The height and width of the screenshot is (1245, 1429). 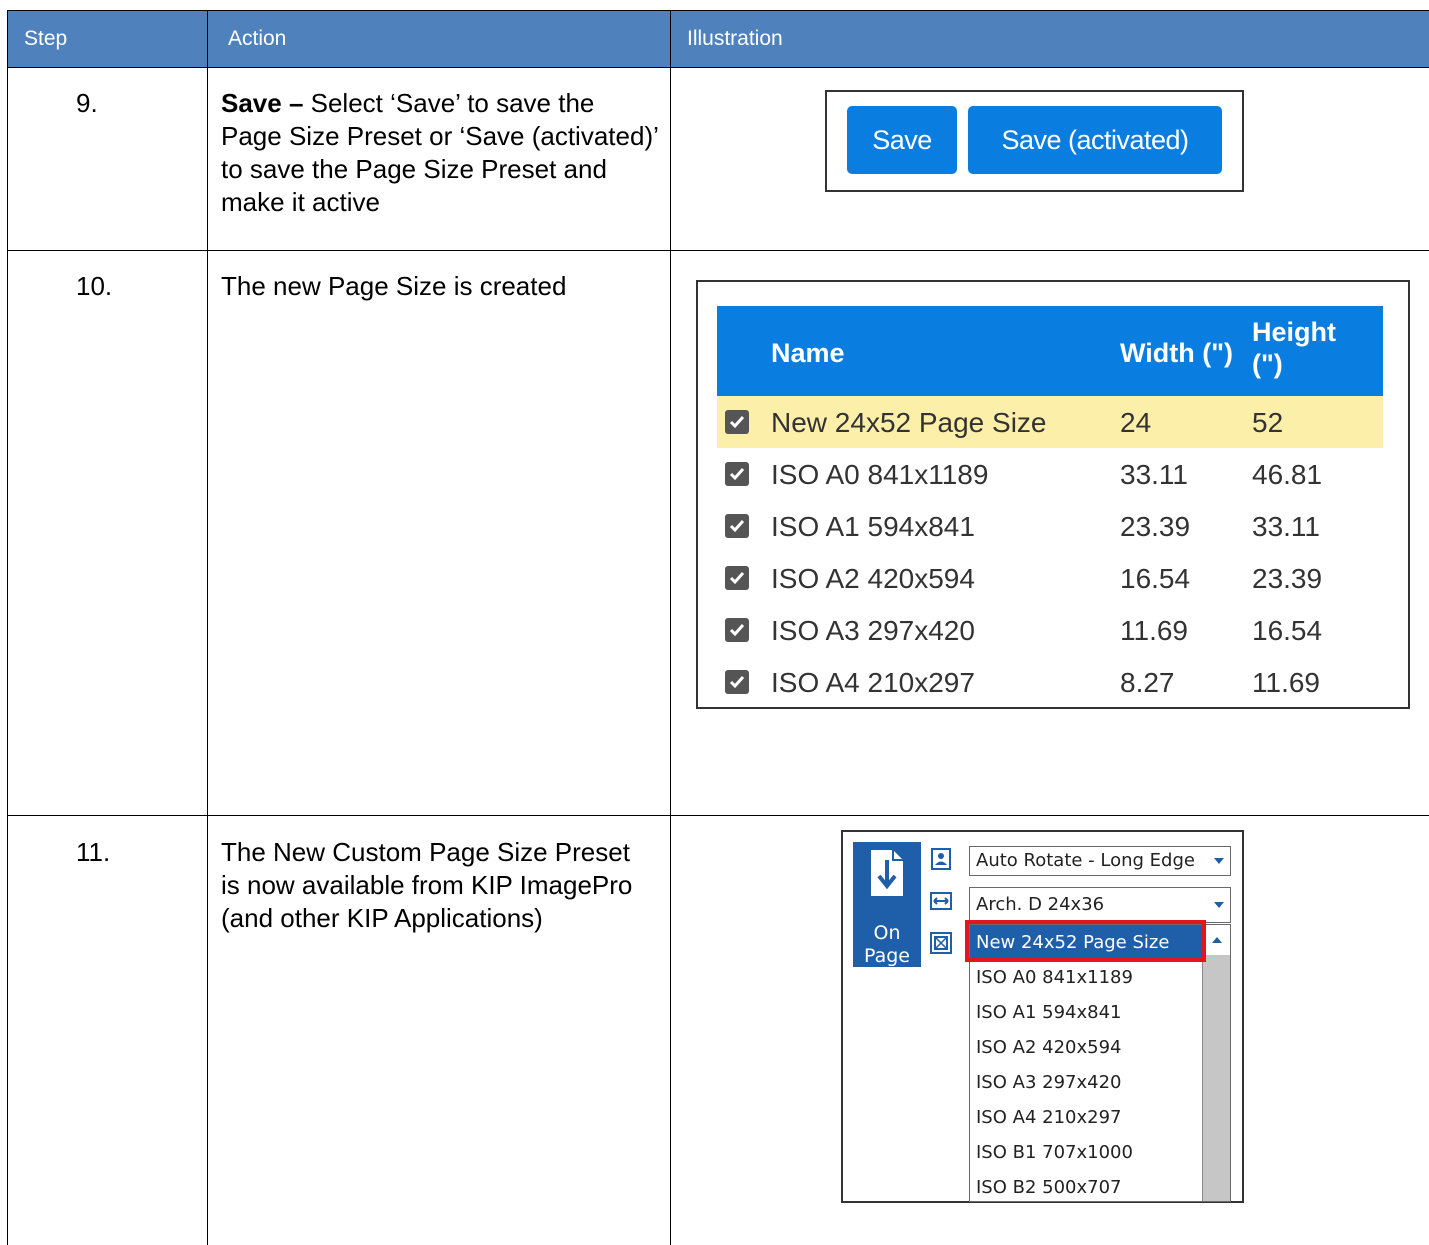 I want to click on row-height: 11.69, so click(x=1286, y=682).